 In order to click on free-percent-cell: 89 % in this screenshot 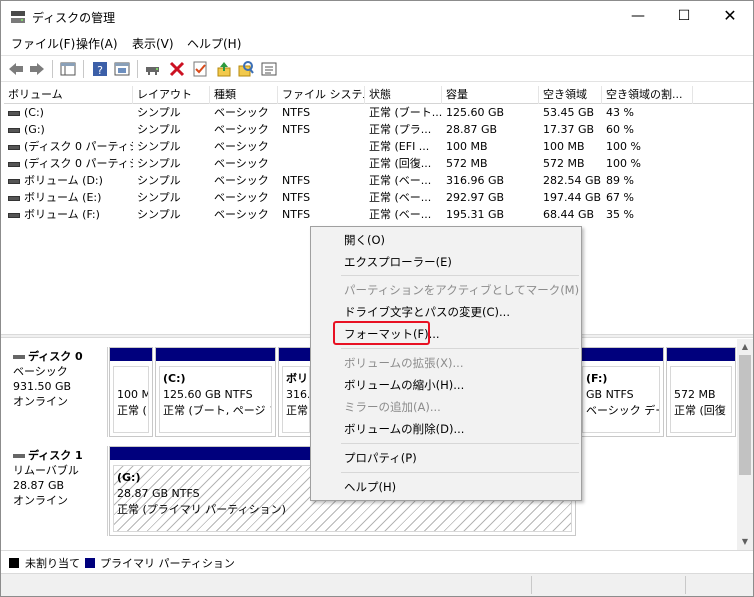, I will do `click(620, 180)`.